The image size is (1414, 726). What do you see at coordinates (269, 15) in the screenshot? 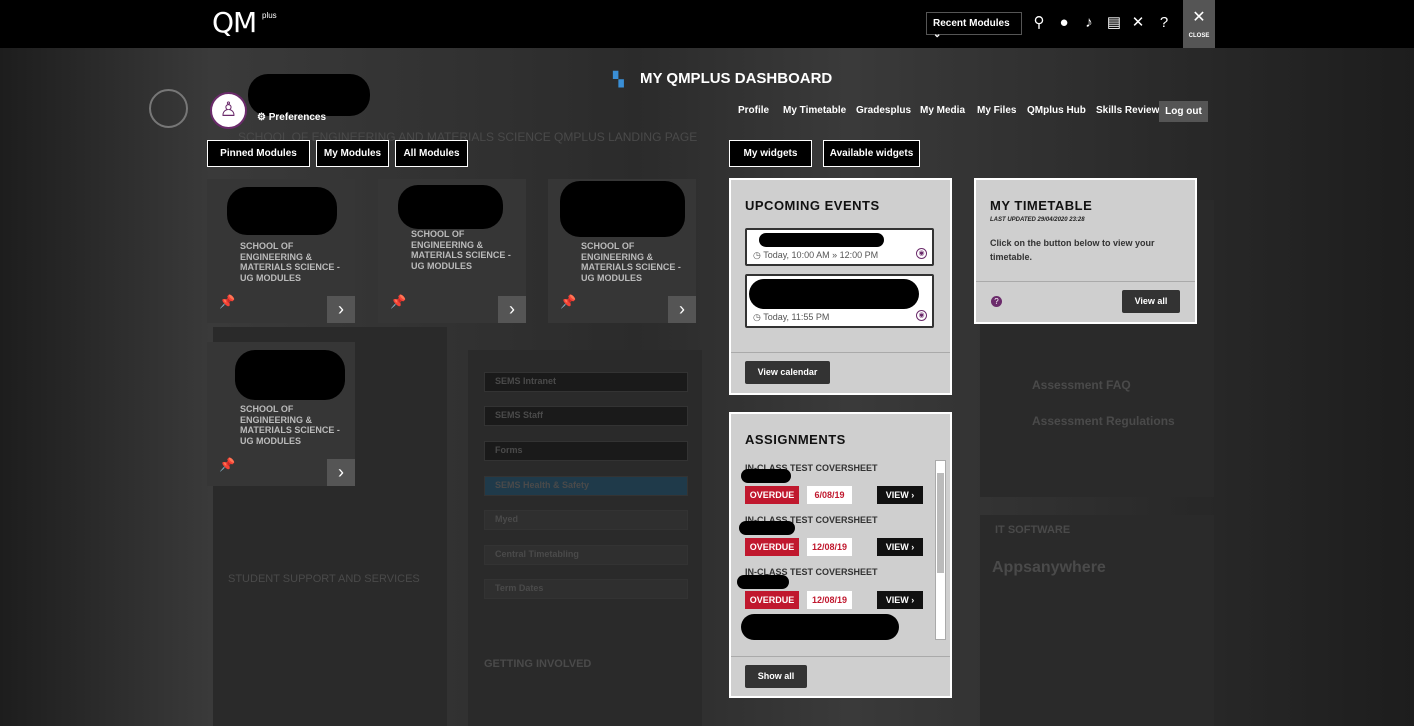
I see `qmplus-logo-sub: plus` at bounding box center [269, 15].